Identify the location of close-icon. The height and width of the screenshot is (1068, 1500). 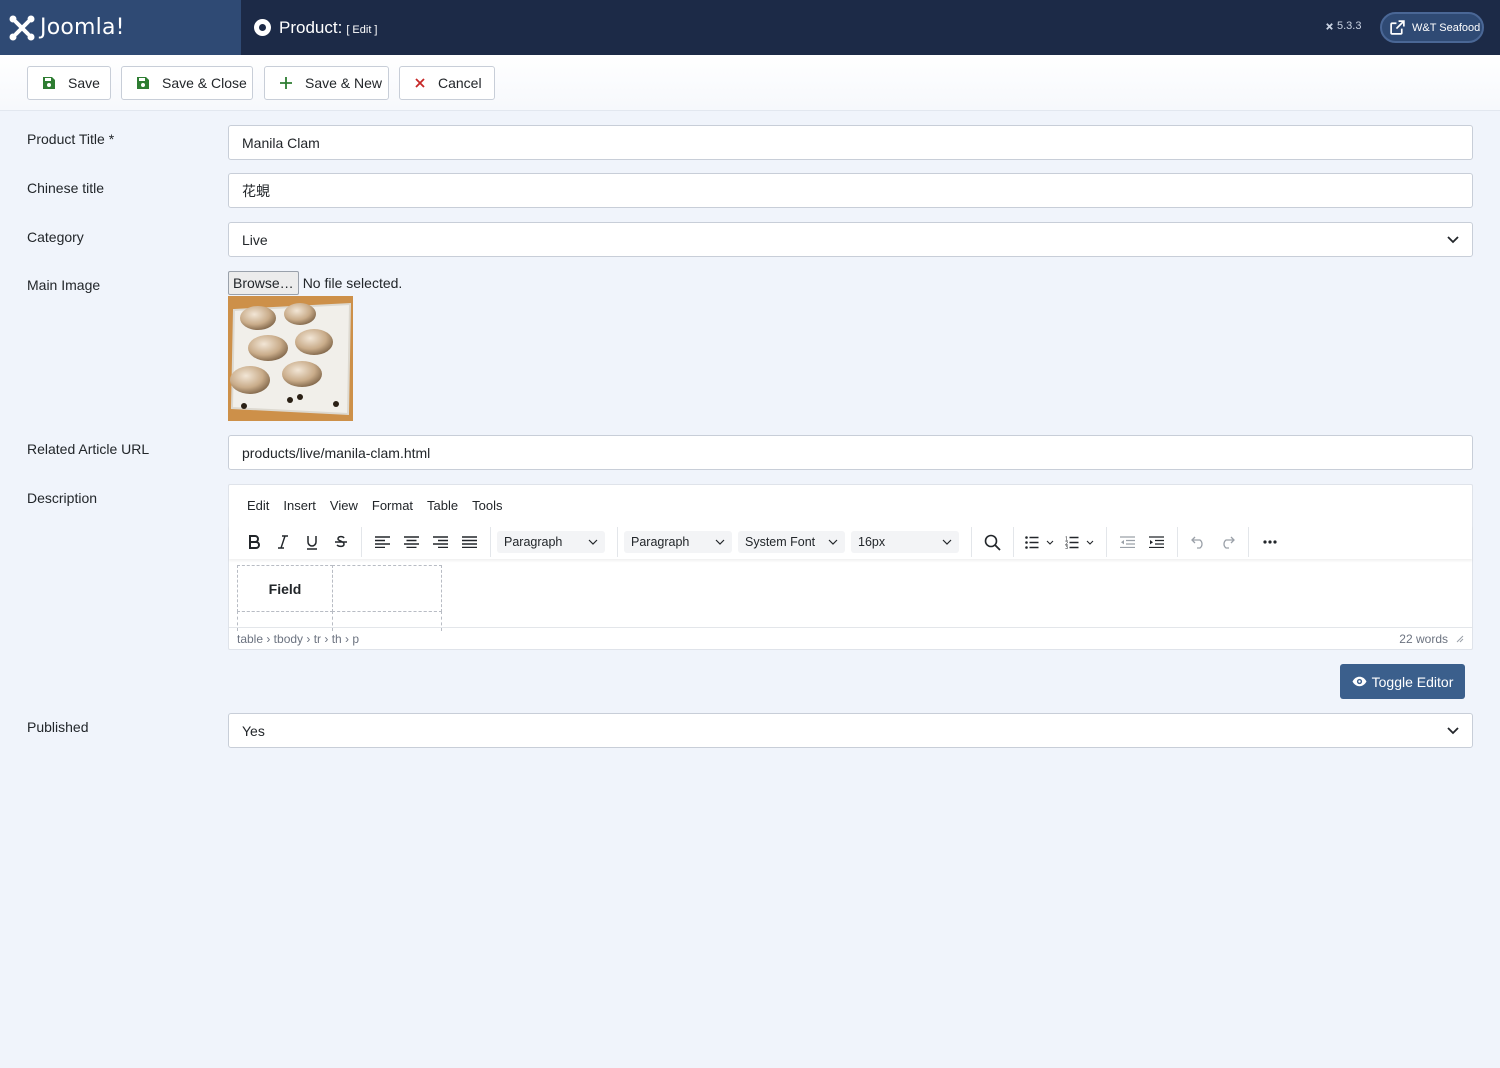
(420, 83).